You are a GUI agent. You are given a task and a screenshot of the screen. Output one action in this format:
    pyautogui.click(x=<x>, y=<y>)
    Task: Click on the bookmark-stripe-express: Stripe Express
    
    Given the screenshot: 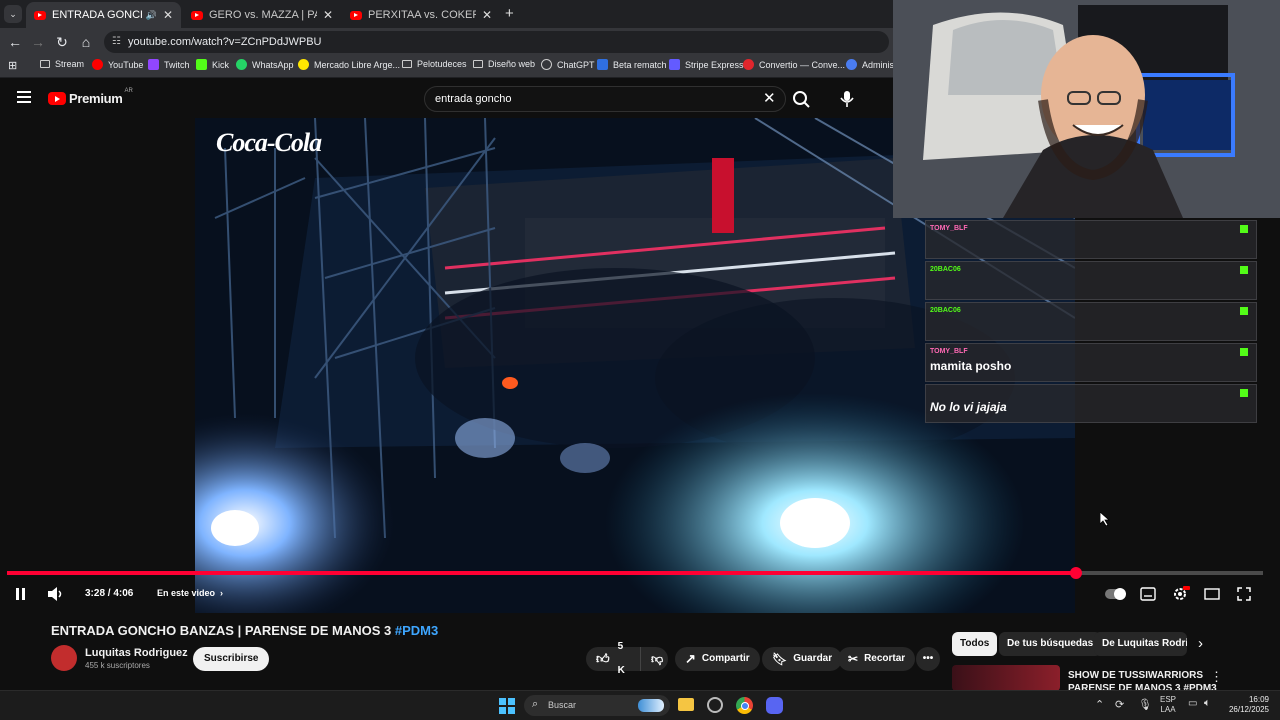 What is the action you would take?
    pyautogui.click(x=706, y=64)
    